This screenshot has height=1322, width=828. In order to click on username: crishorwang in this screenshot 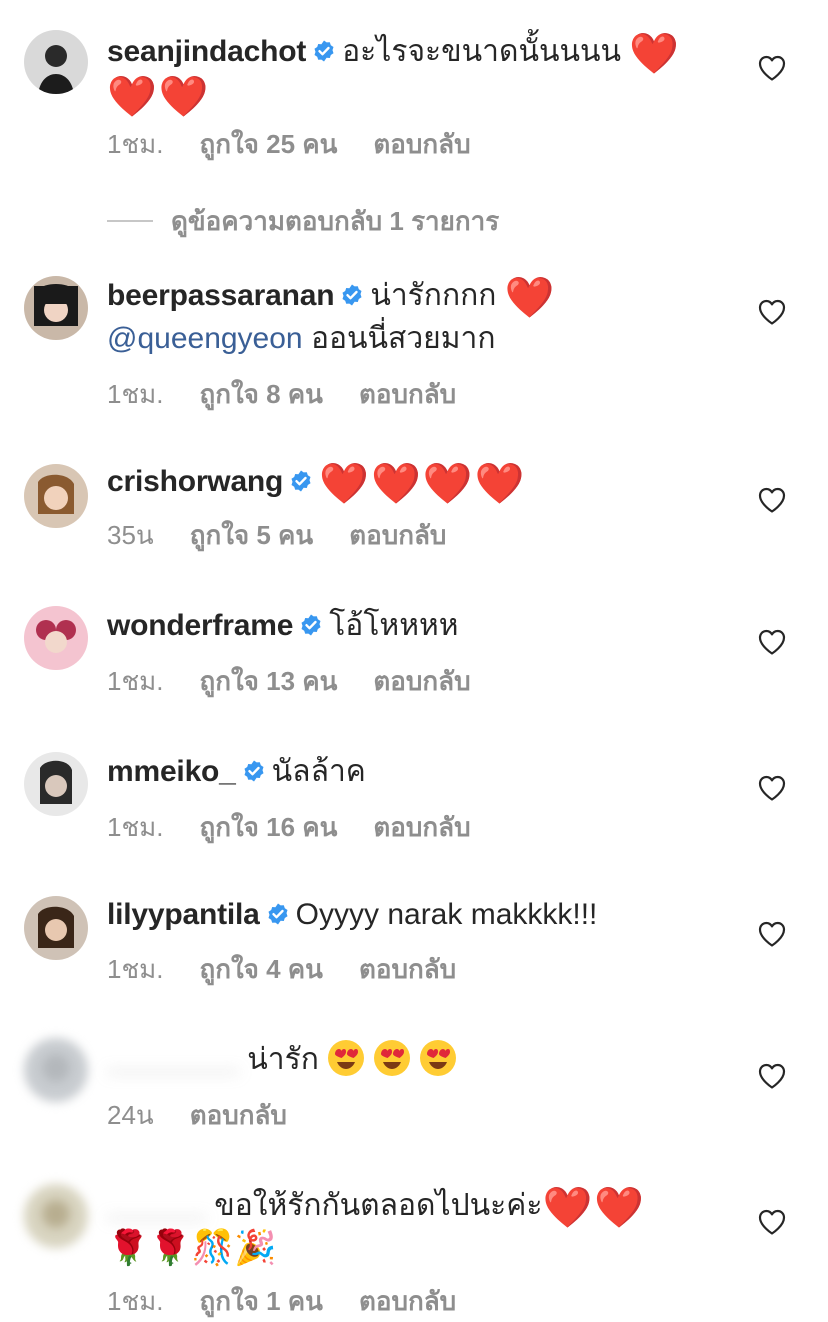, I will do `click(195, 481)`.